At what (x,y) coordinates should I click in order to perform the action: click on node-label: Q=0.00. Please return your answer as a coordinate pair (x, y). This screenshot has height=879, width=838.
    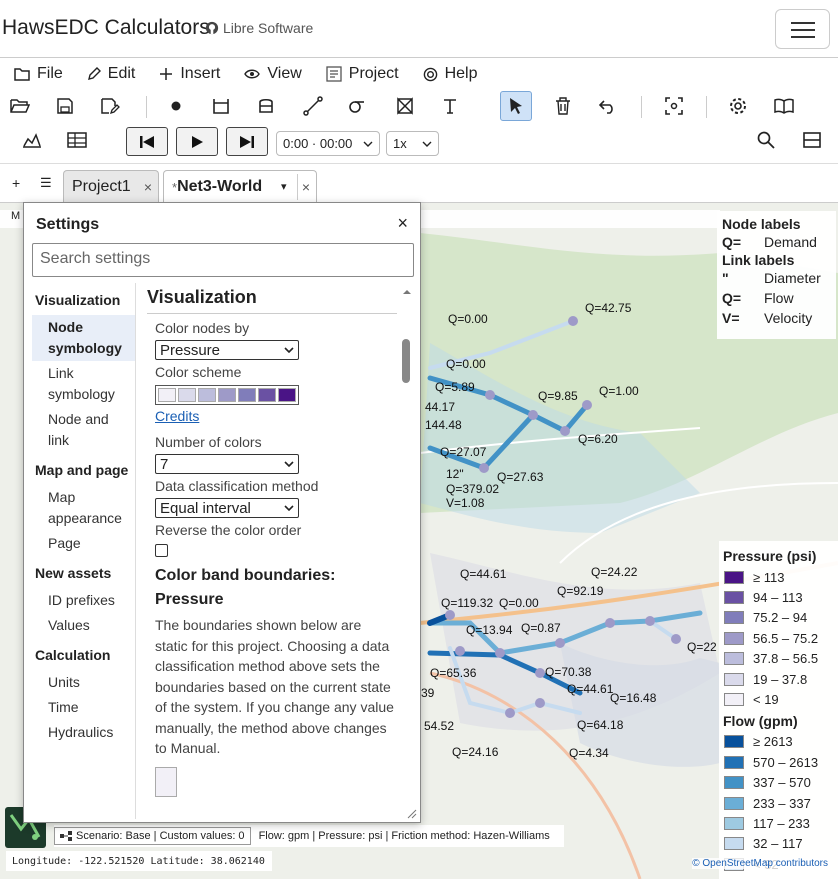
    Looking at the image, I should click on (466, 364).